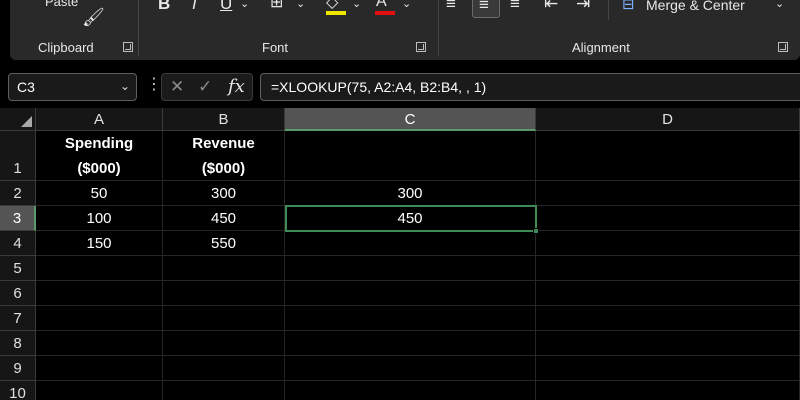  What do you see at coordinates (99, 293) in the screenshot?
I see `cell-a6` at bounding box center [99, 293].